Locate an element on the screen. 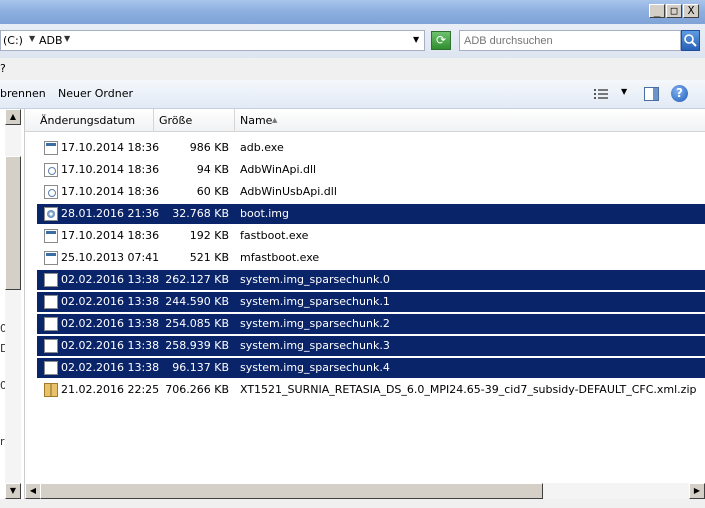  file-size: 521 KB is located at coordinates (209, 257).